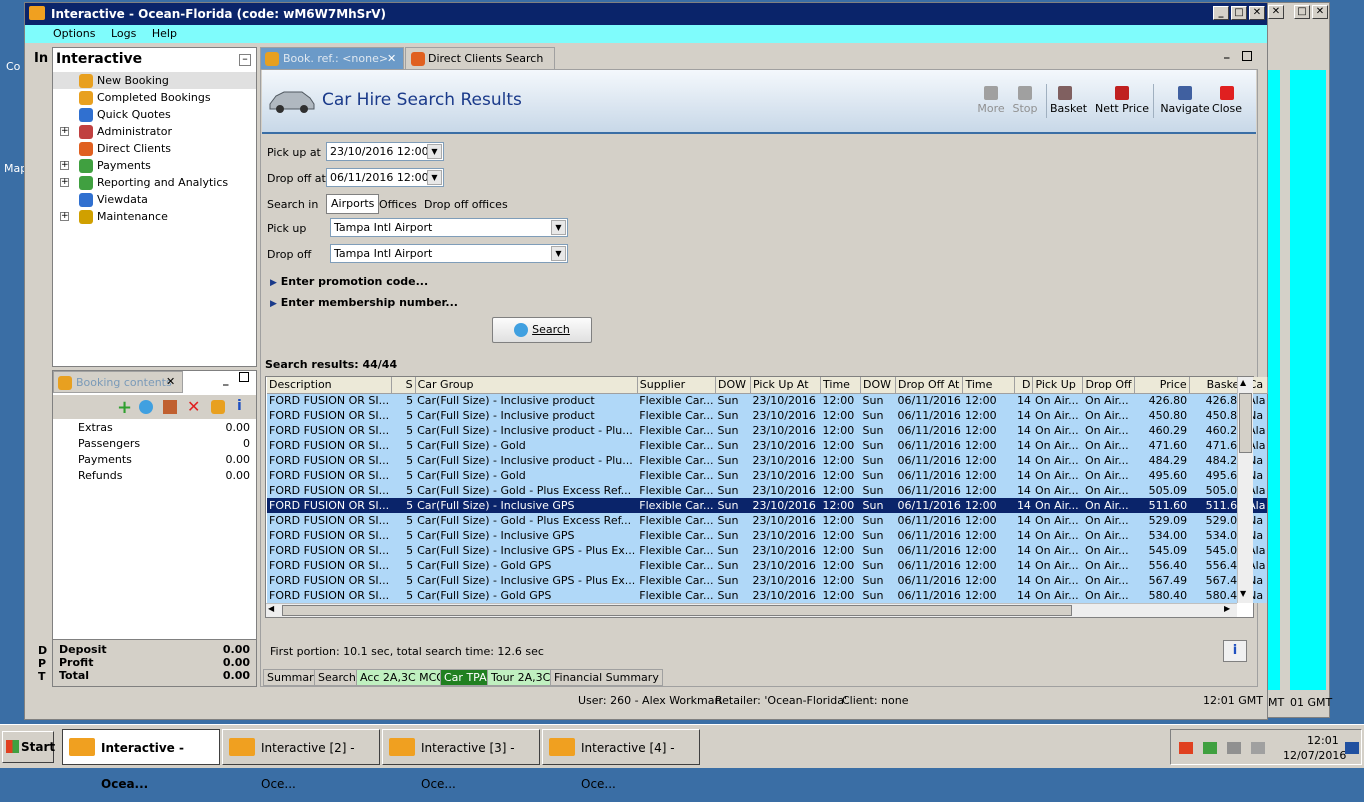 This screenshot has height=802, width=1364. Describe the element at coordinates (113, 199) in the screenshot. I see `nav-item: Viewdata` at that location.